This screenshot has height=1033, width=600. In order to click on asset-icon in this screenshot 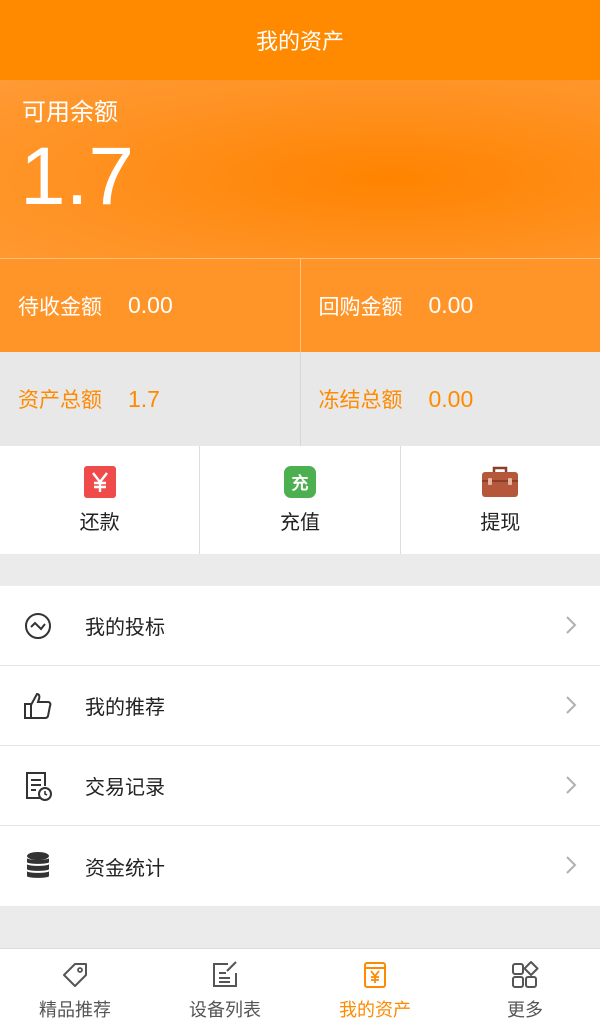, I will do `click(375, 975)`.